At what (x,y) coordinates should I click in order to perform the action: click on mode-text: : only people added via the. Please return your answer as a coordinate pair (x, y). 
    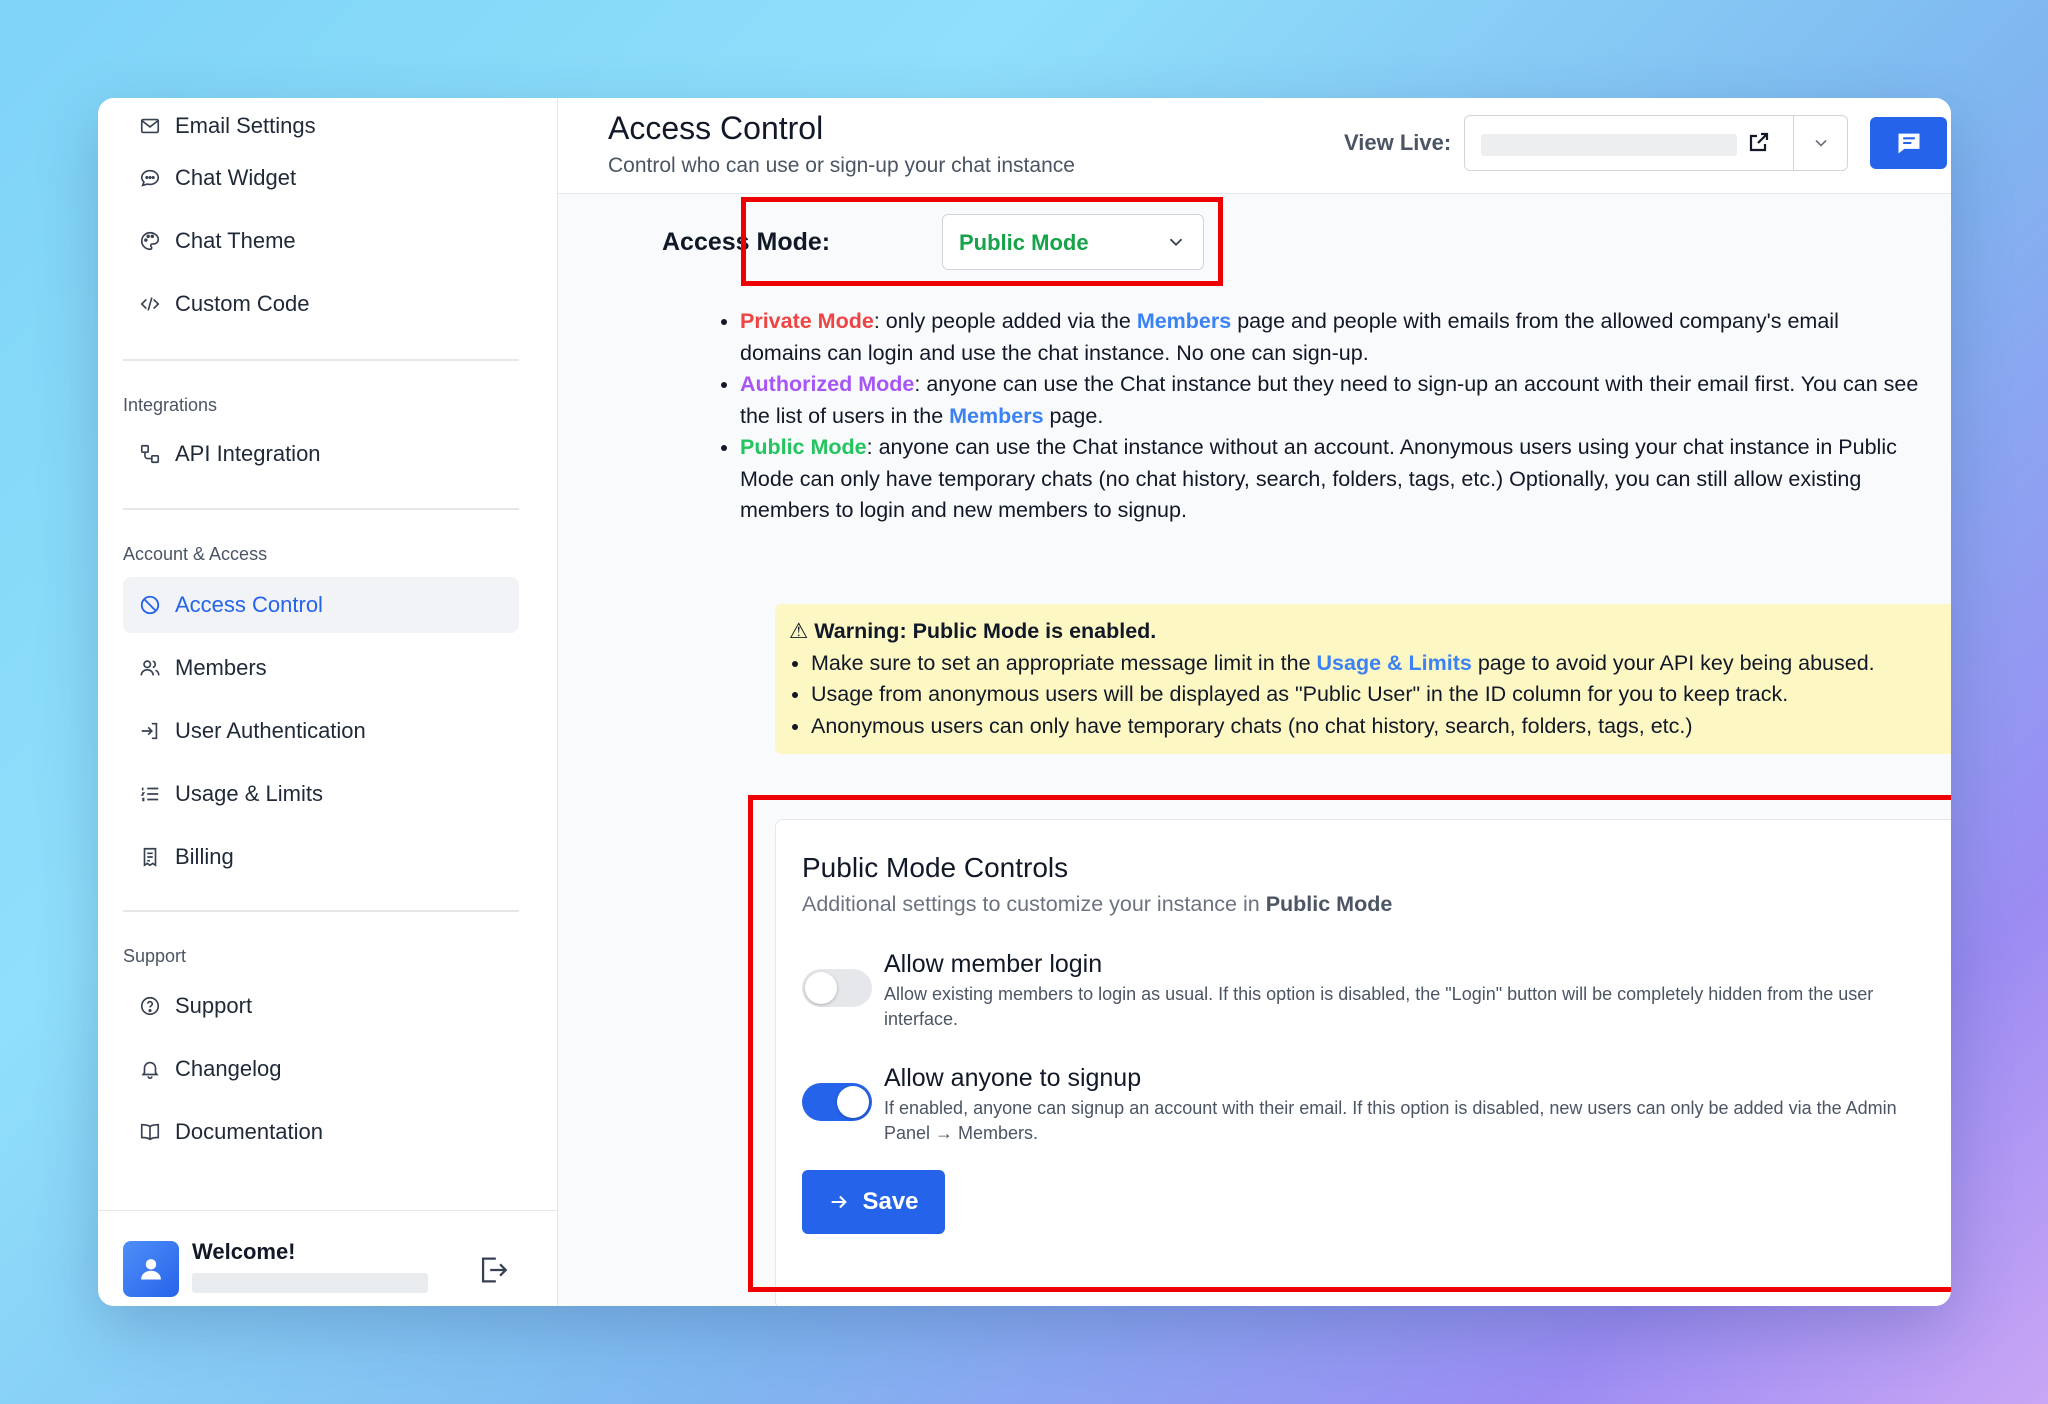
    Looking at the image, I should click on (1005, 321).